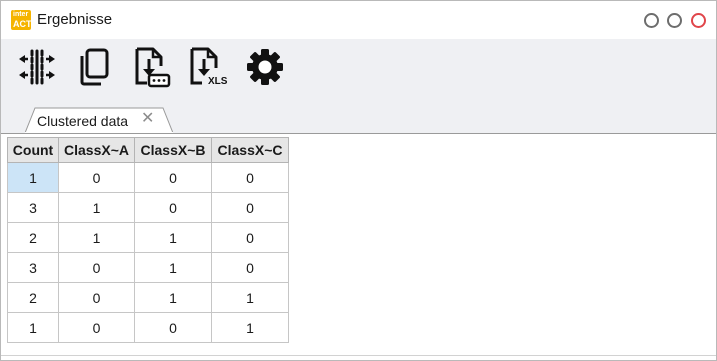  I want to click on table-row: 1 0 0 1, so click(148, 327).